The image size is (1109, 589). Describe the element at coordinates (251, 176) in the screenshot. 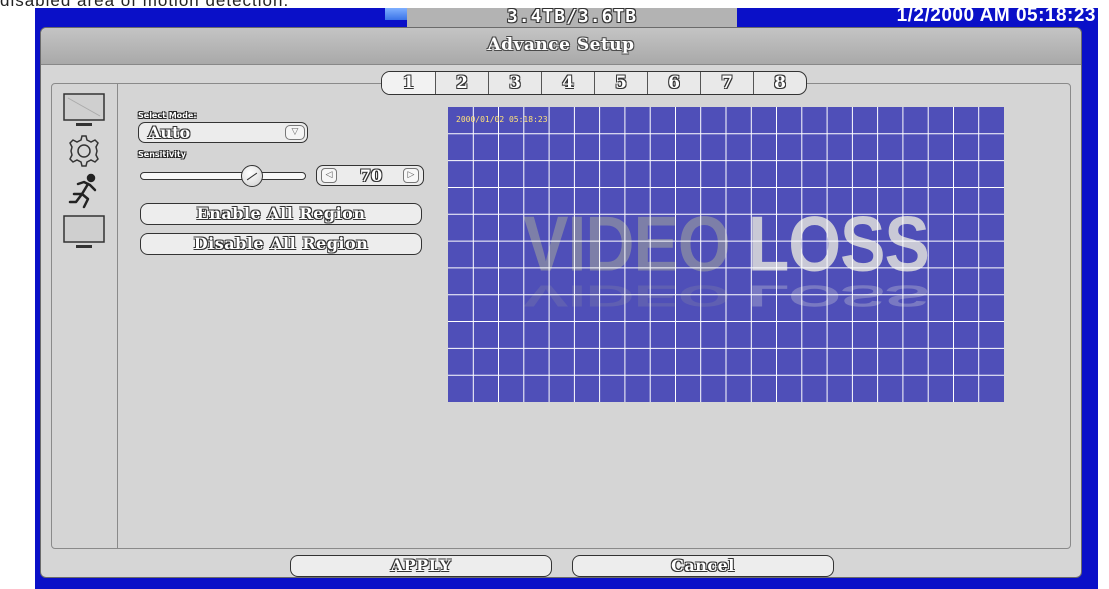

I see `sensitivity-slider-thumb` at that location.